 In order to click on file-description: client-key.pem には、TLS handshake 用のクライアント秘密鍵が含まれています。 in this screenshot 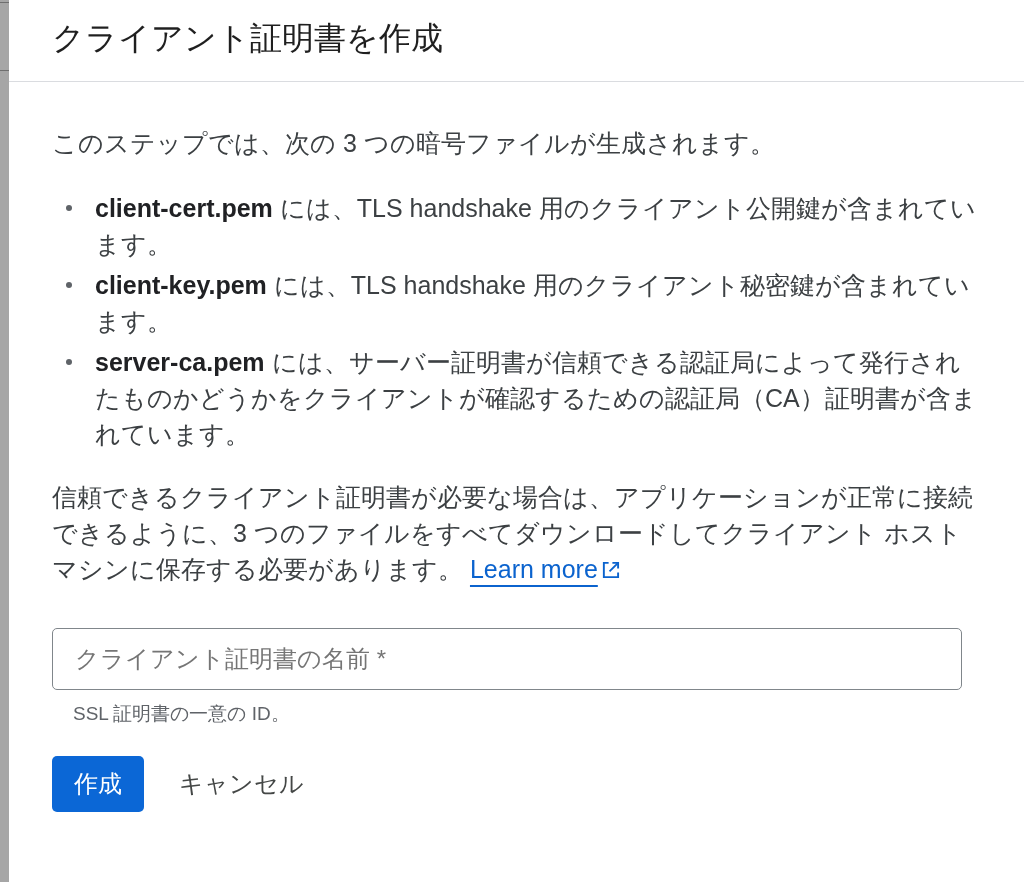, I will do `click(533, 303)`.